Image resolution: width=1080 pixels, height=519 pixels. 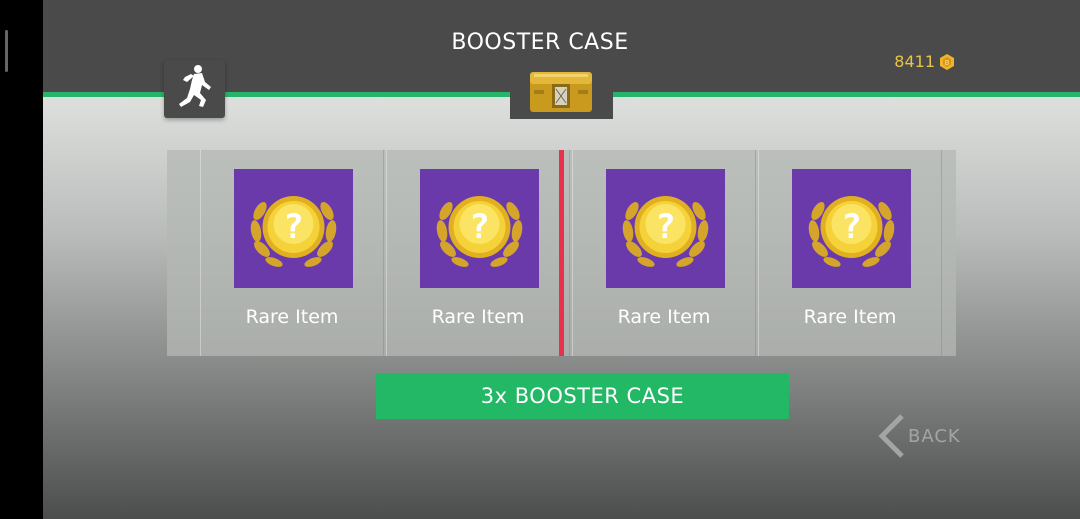 I want to click on booster-case-tab, so click(x=561, y=88).